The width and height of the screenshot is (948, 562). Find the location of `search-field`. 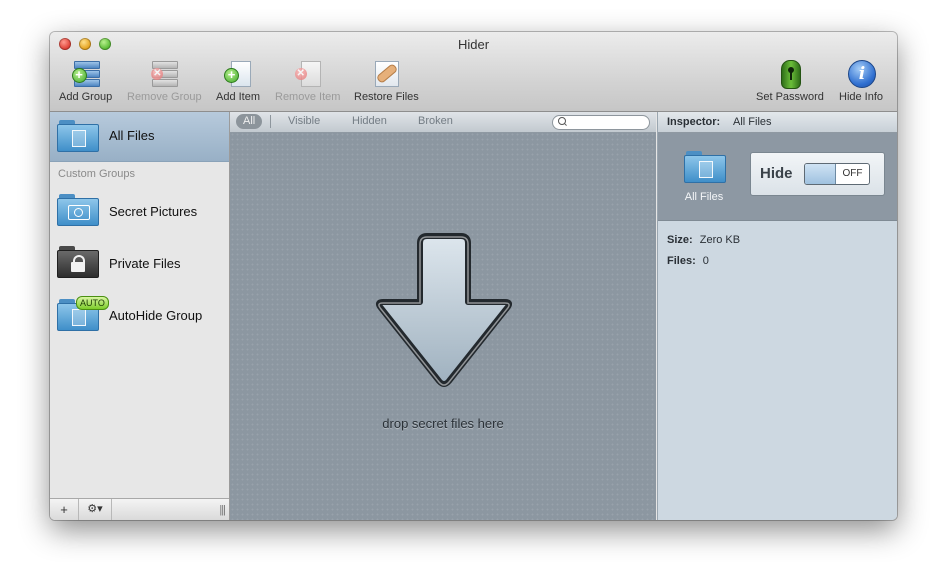

search-field is located at coordinates (601, 122).